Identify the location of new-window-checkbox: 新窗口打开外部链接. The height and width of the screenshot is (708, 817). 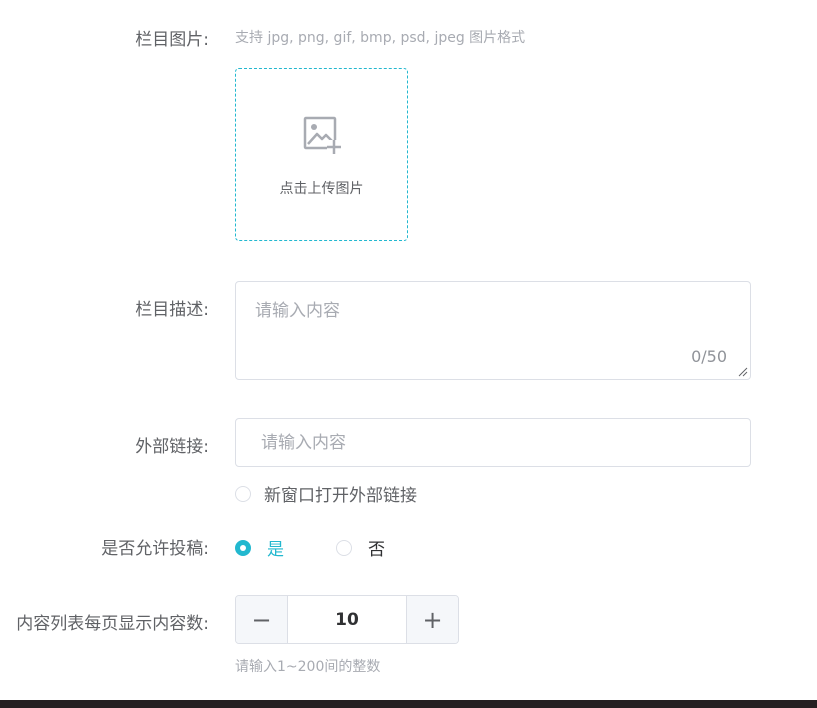
(326, 493).